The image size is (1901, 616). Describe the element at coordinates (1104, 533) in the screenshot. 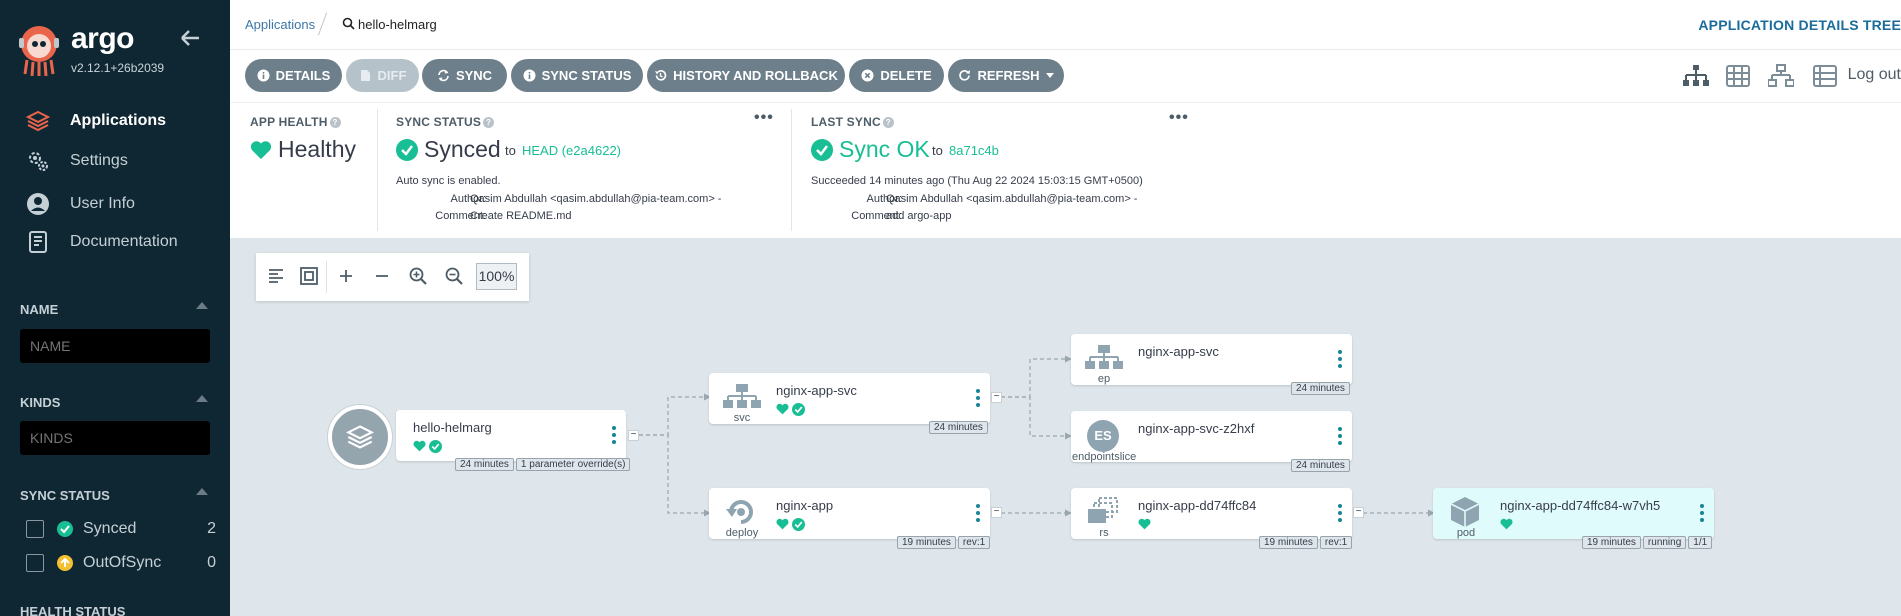

I see `node-kind: rs` at that location.